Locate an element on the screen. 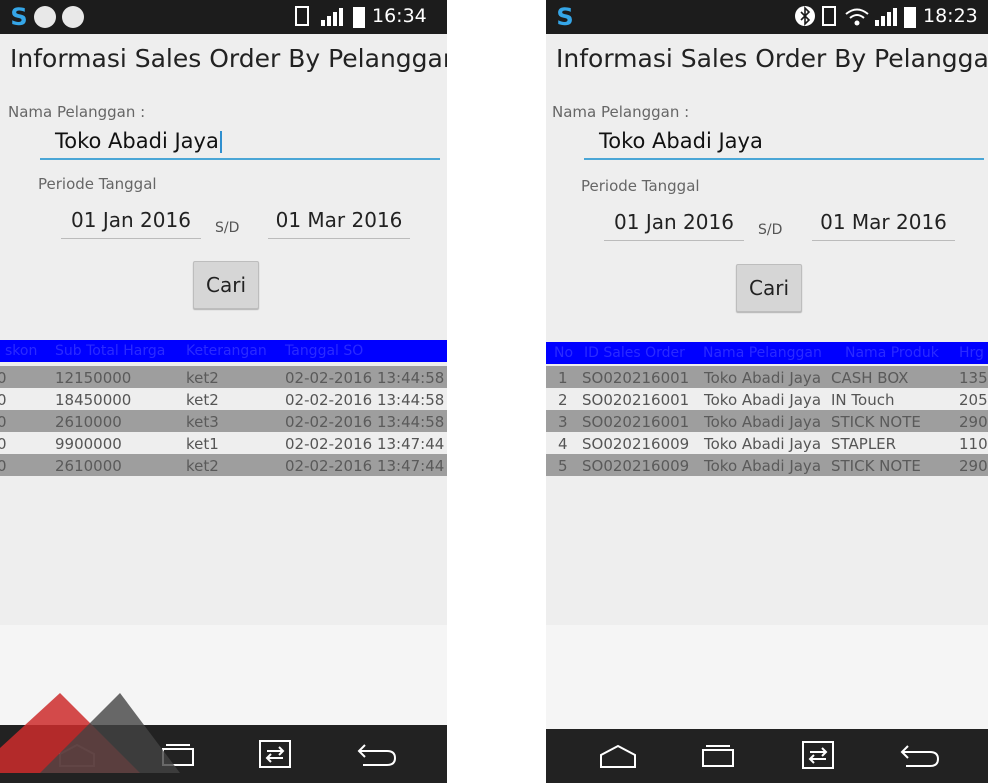 Image resolution: width=988 pixels, height=783 pixels. column-header: Nama Pelanggan is located at coordinates (762, 353).